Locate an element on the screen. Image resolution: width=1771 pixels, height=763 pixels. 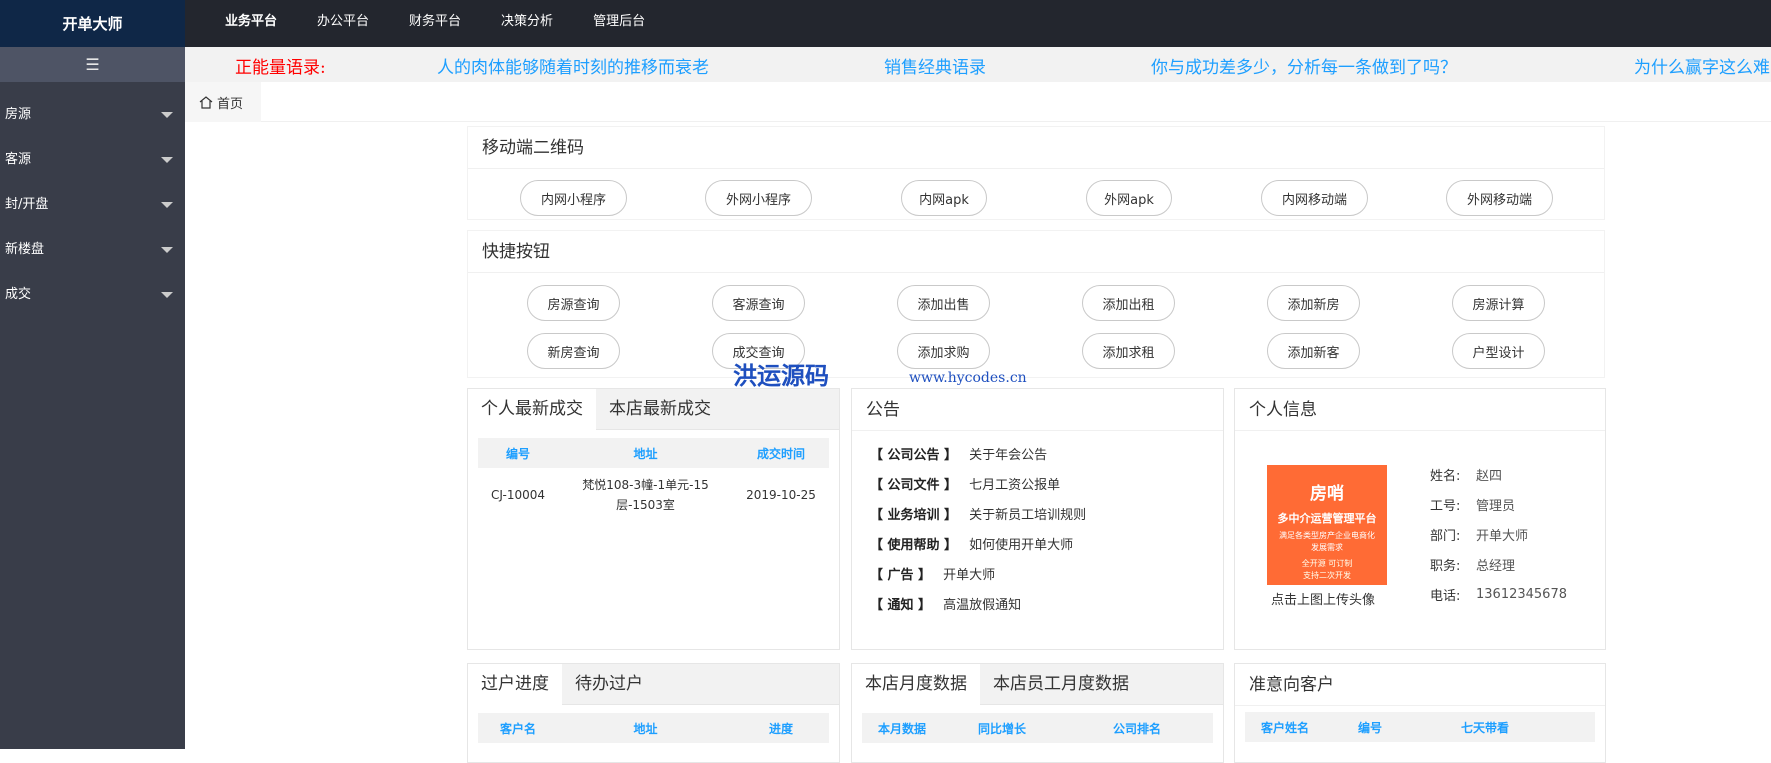
profile-field: 姓名: 赵四 is located at coordinates (1498, 474).